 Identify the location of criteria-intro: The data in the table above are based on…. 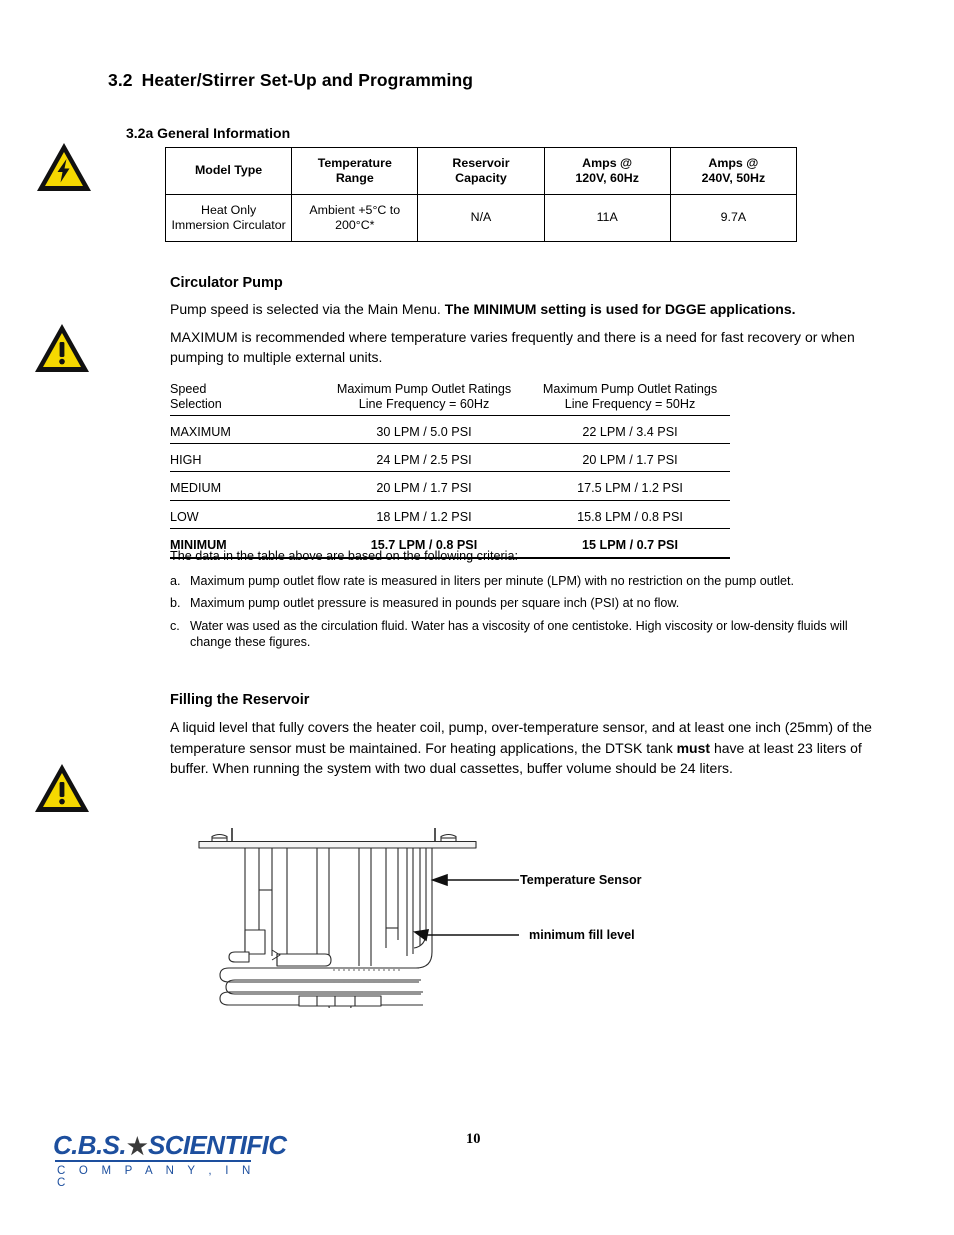
(344, 556).